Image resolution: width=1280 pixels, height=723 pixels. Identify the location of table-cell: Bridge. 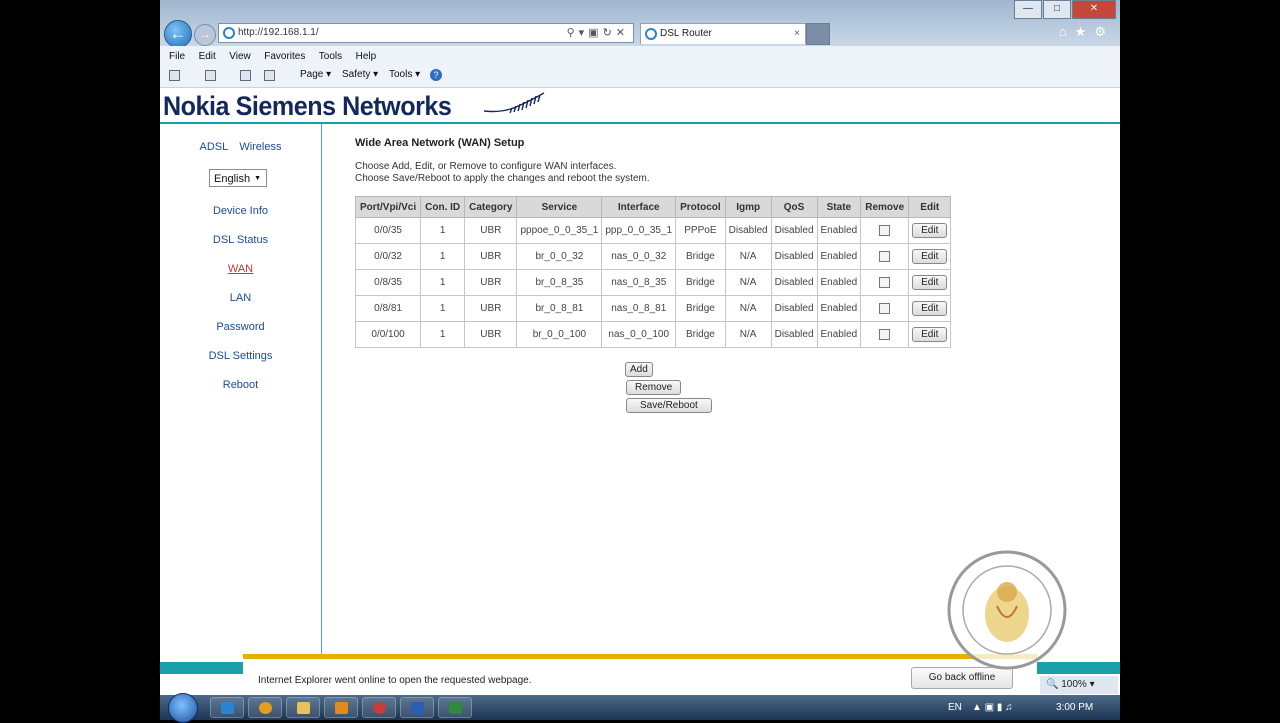
(700, 308).